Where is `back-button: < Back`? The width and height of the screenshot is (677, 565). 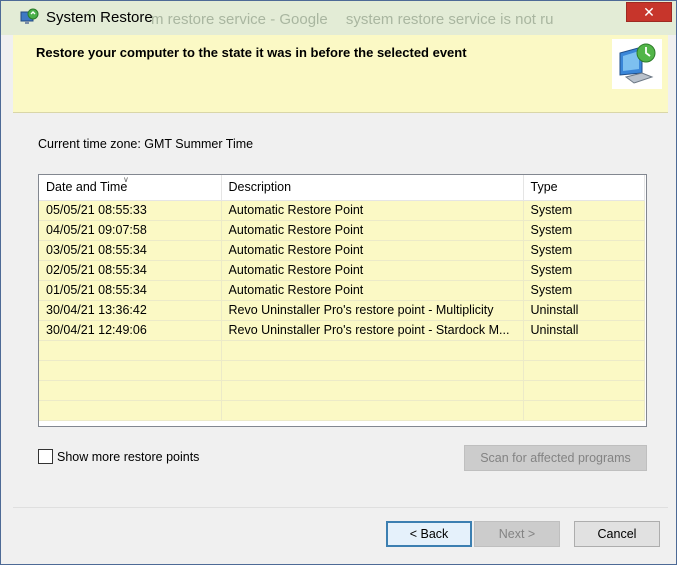
back-button: < Back is located at coordinates (429, 534).